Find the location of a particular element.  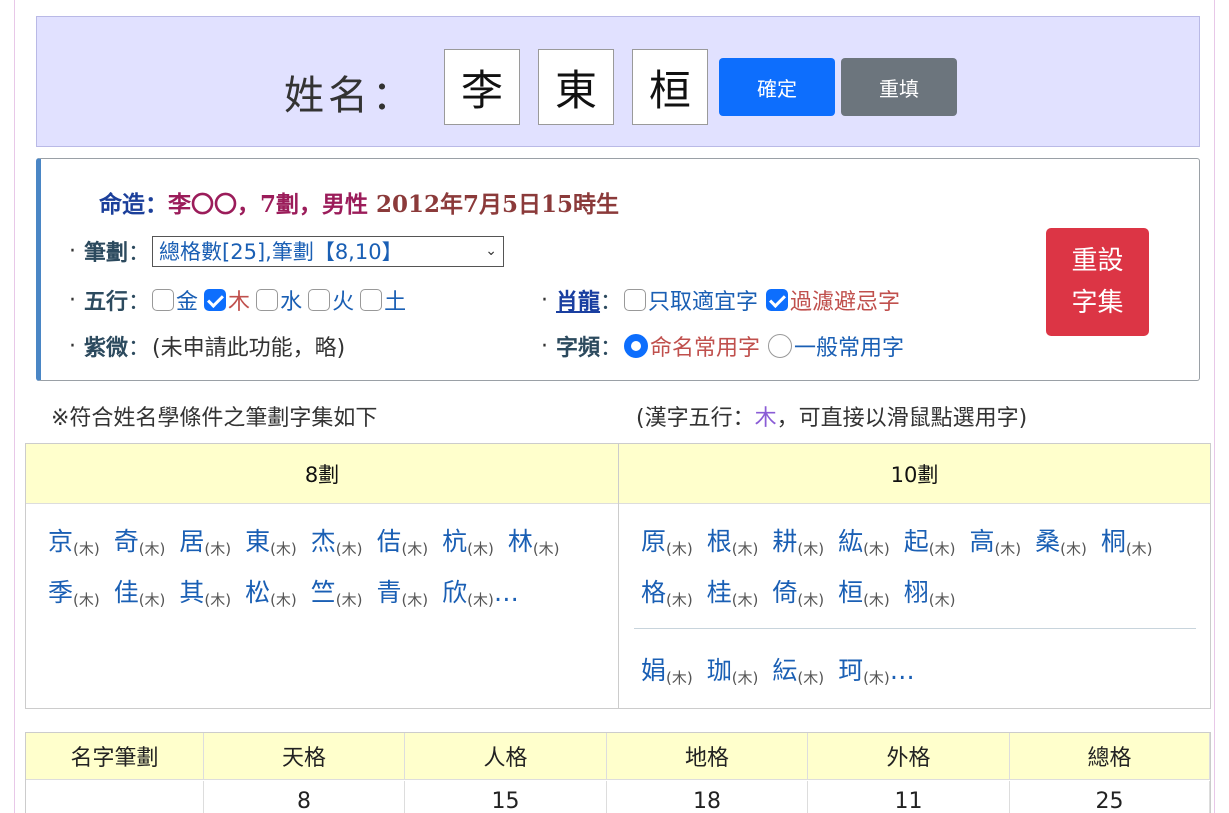

char-option: 根(木) is located at coordinates (733, 542).